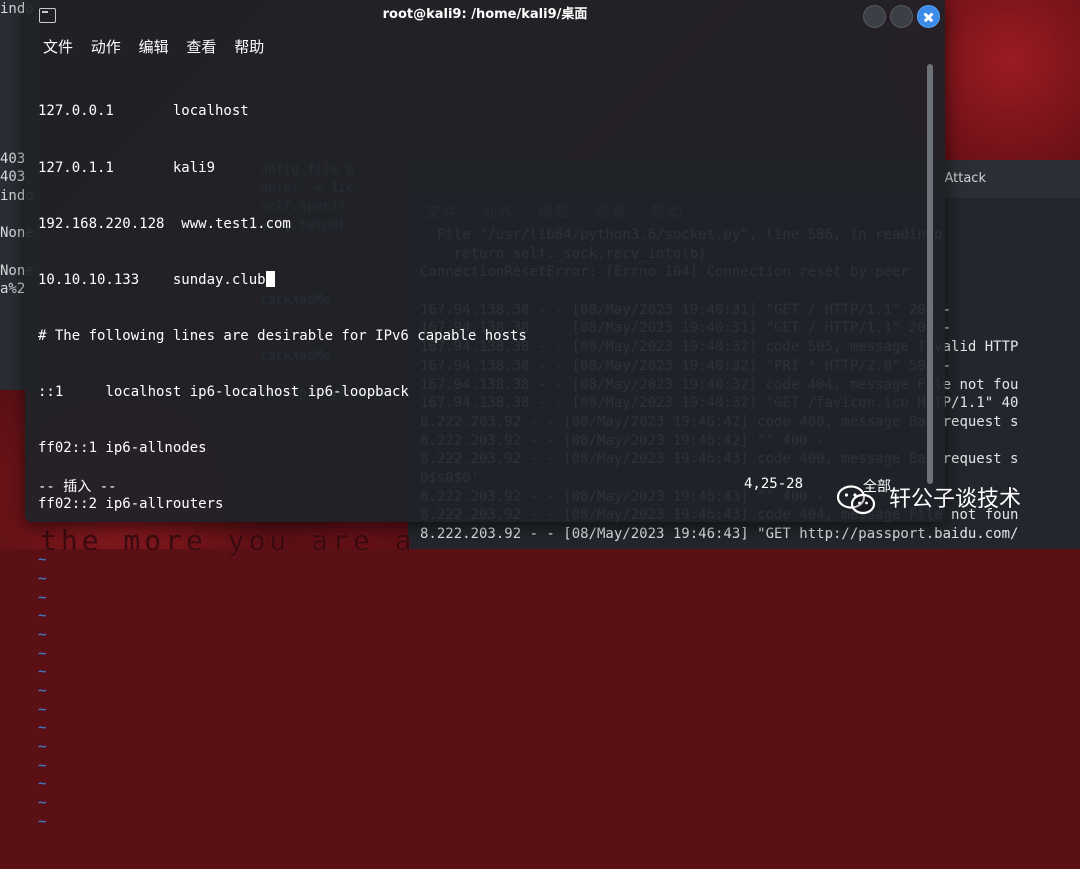 The image size is (1080, 869). Describe the element at coordinates (58, 47) in the screenshot. I see `menu-file: 文件` at that location.